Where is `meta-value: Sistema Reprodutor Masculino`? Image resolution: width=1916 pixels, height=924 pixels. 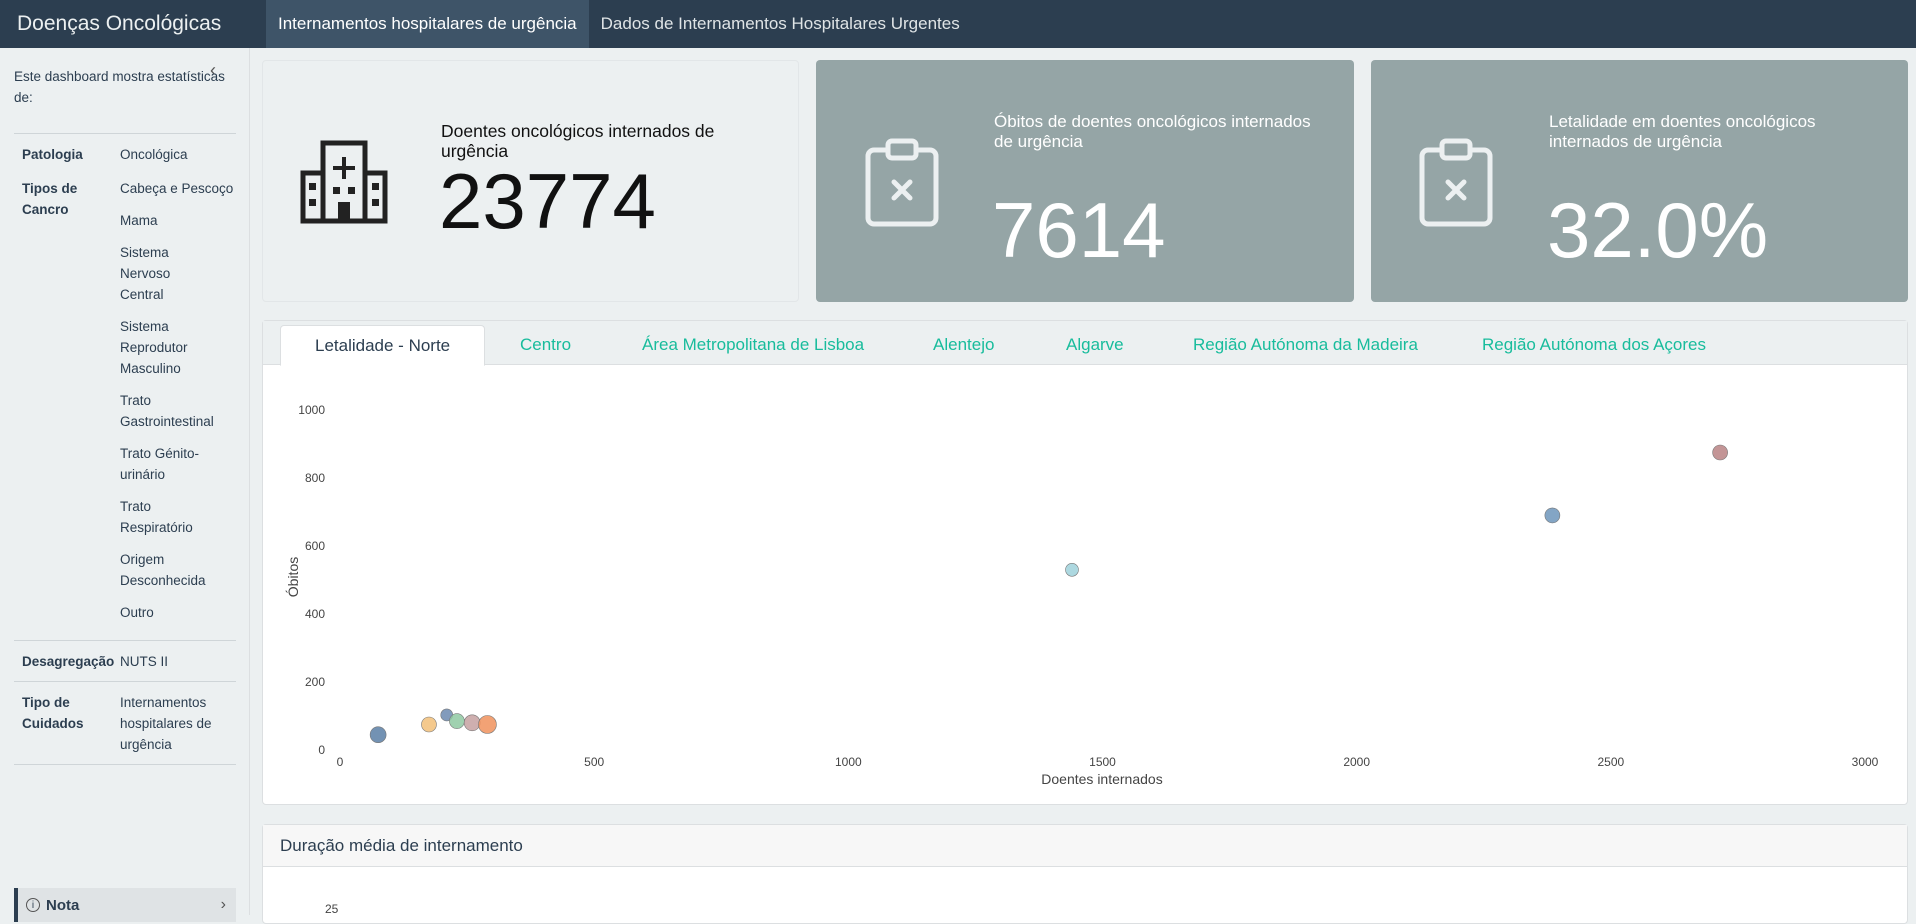
meta-value: Sistema Reprodutor Masculino is located at coordinates (154, 347).